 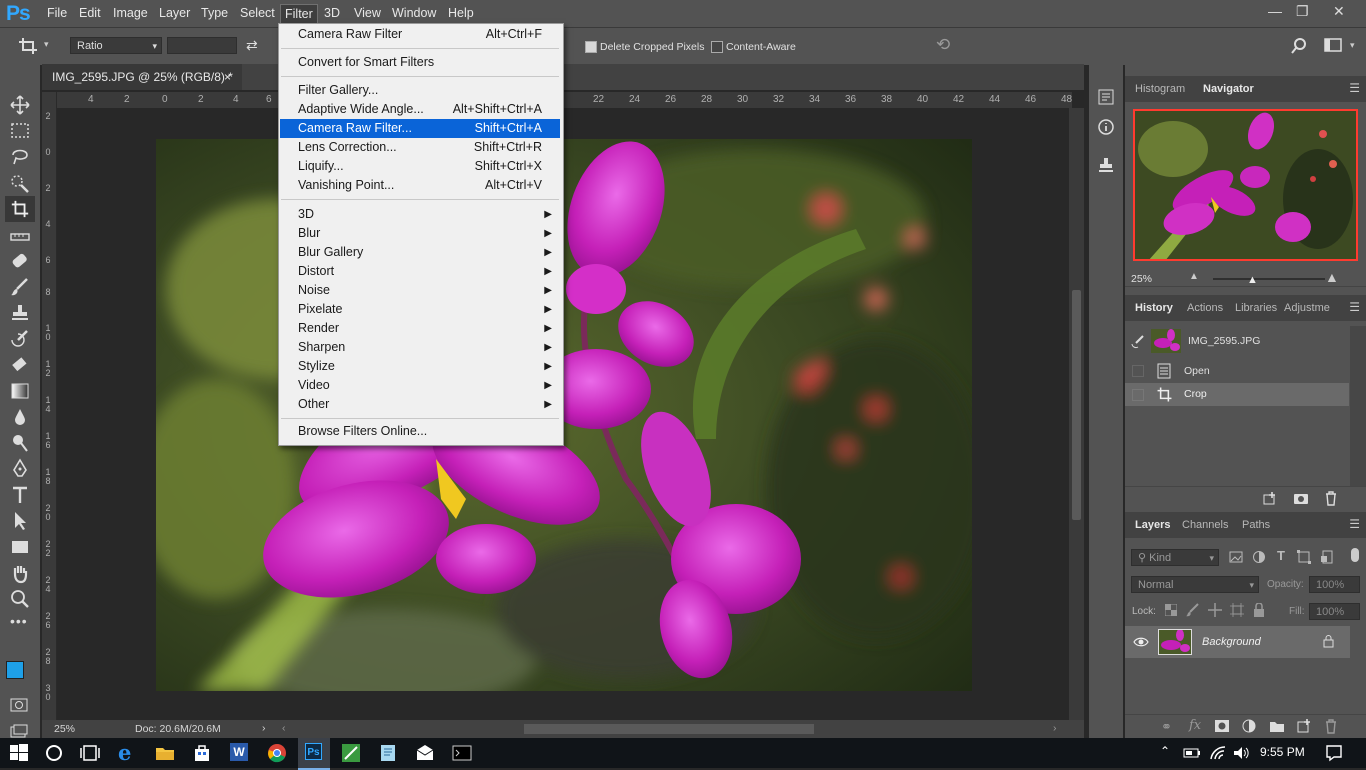 What do you see at coordinates (1334, 46) in the screenshot?
I see `workspace-icon` at bounding box center [1334, 46].